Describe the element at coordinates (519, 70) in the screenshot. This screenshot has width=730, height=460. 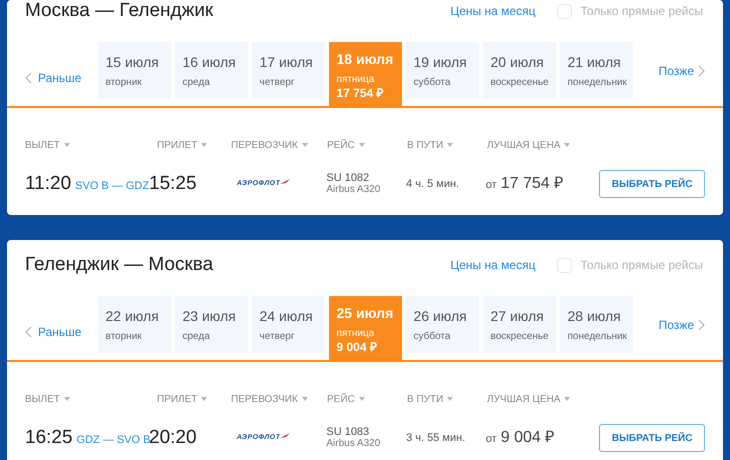
I see `date-tab: 20 июля воскресенье` at that location.